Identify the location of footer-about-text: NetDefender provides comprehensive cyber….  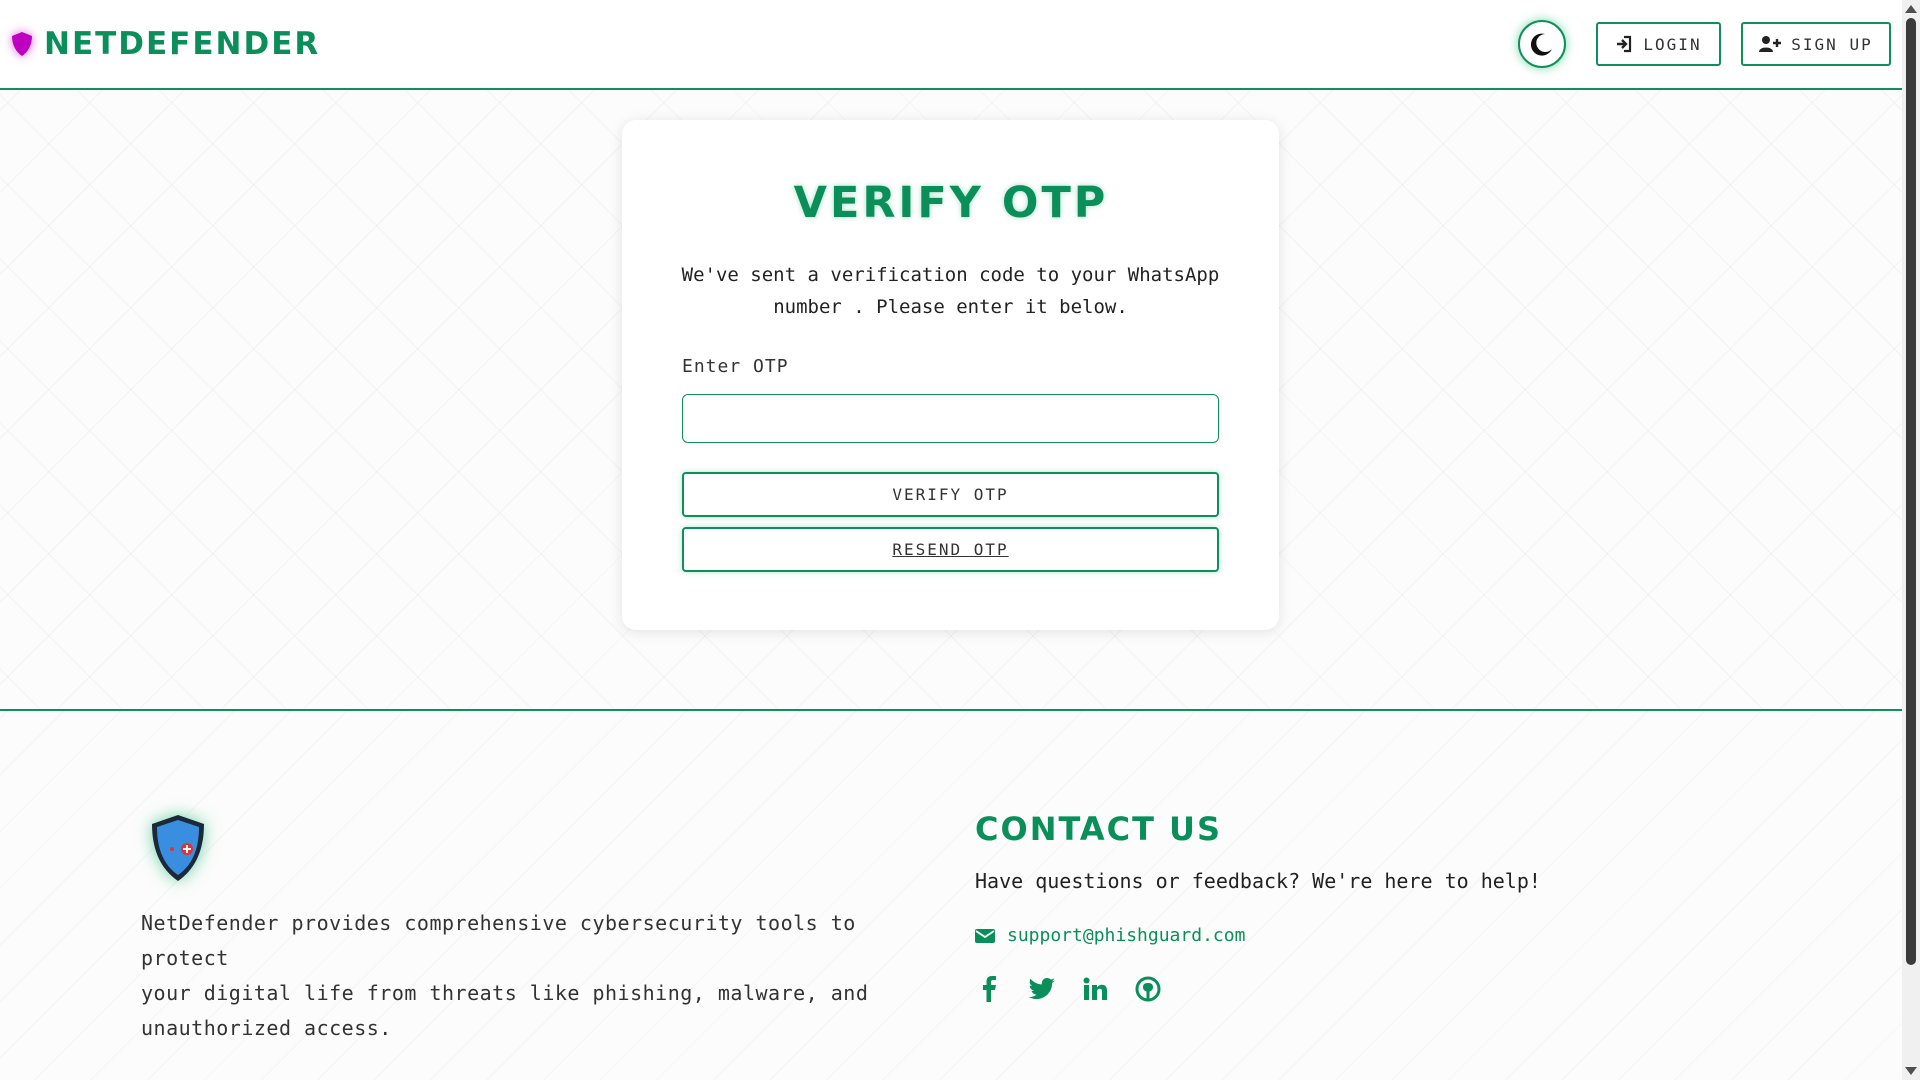
(541, 976).